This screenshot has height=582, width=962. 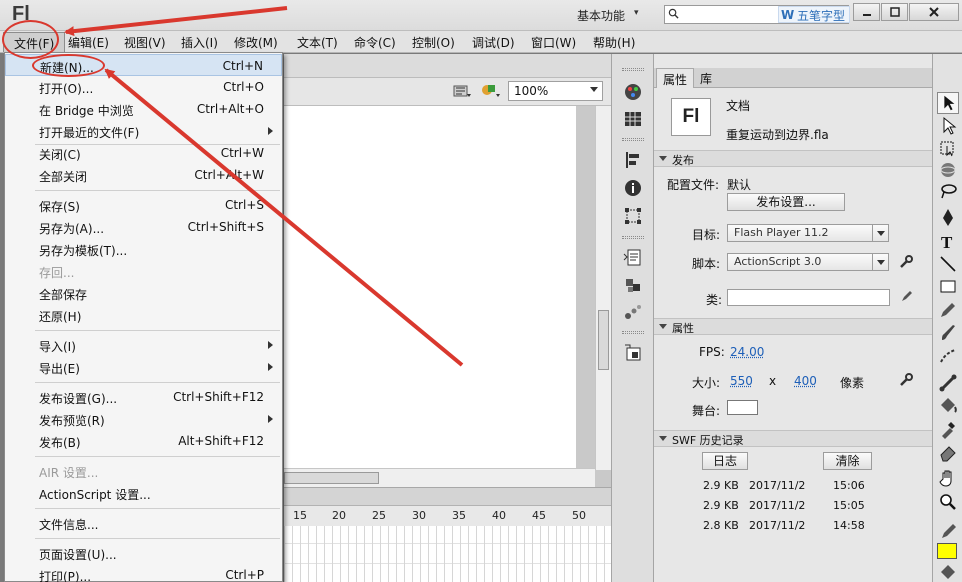 What do you see at coordinates (143, 227) in the screenshot?
I see `menu-item-save-as: 另存为(A)... Ctrl+Shift+S` at bounding box center [143, 227].